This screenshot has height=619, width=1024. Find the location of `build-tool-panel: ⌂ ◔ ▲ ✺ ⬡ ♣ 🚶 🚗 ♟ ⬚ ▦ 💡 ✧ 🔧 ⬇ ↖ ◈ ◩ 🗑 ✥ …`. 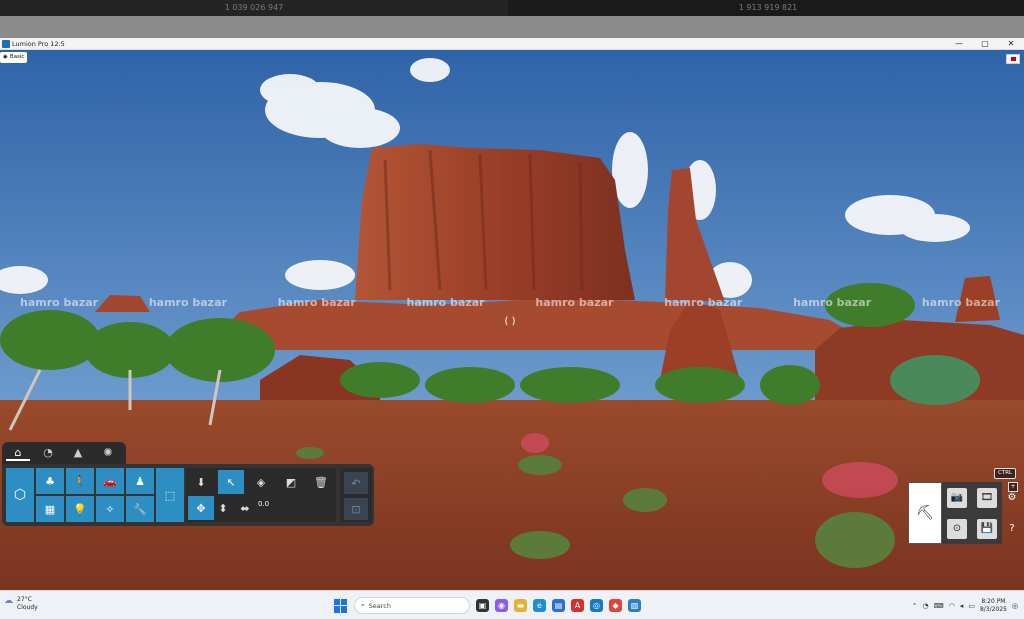

build-tool-panel: ⌂ ◔ ▲ ✺ ⬡ ♣ 🚶 🚗 ♟ ⬚ ▦ 💡 ✧ 🔧 ⬇ ↖ ◈ ◩ 🗑 ✥ … is located at coordinates (188, 495).